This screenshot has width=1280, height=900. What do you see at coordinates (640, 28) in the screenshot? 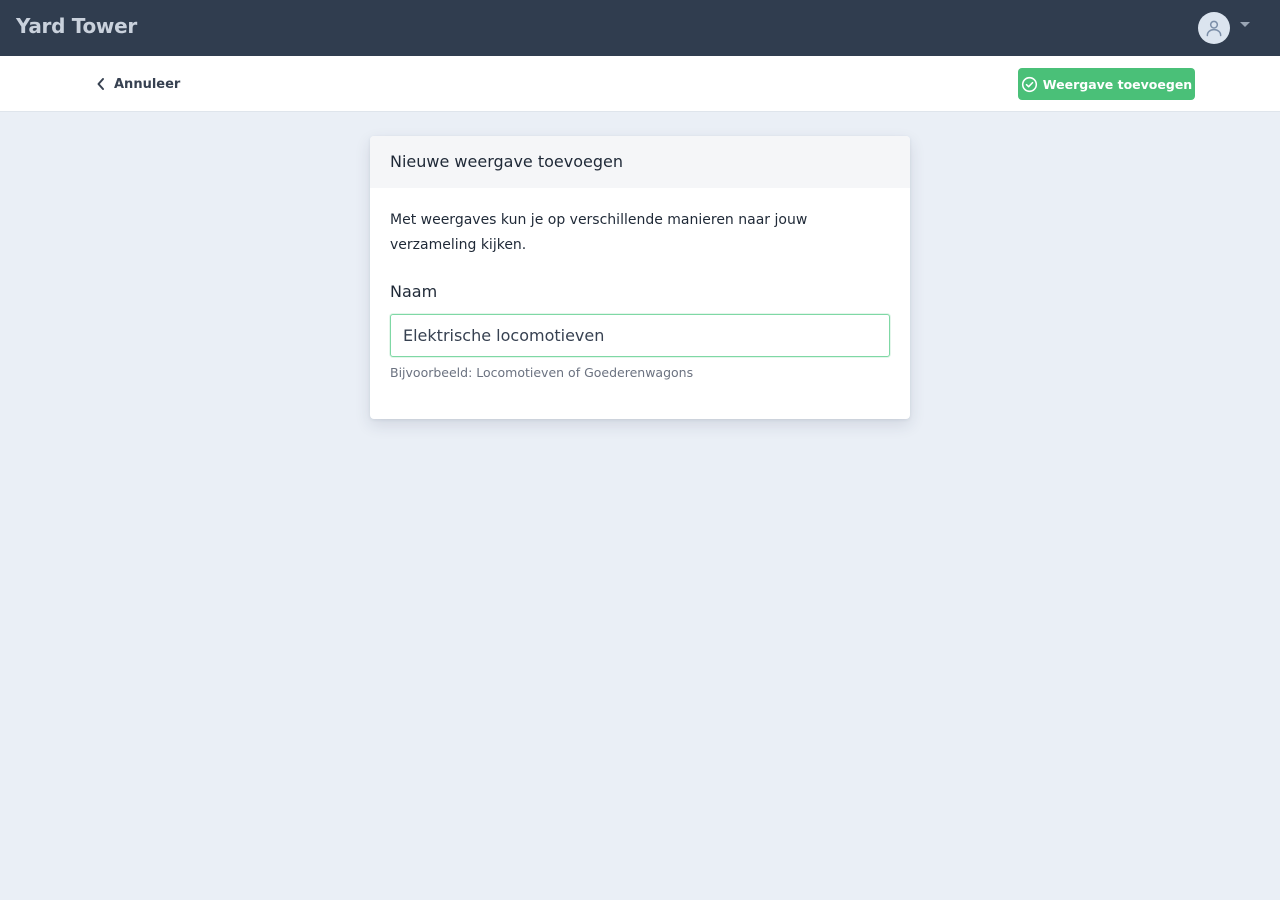
I see `top-navbar: Yard Tower` at bounding box center [640, 28].